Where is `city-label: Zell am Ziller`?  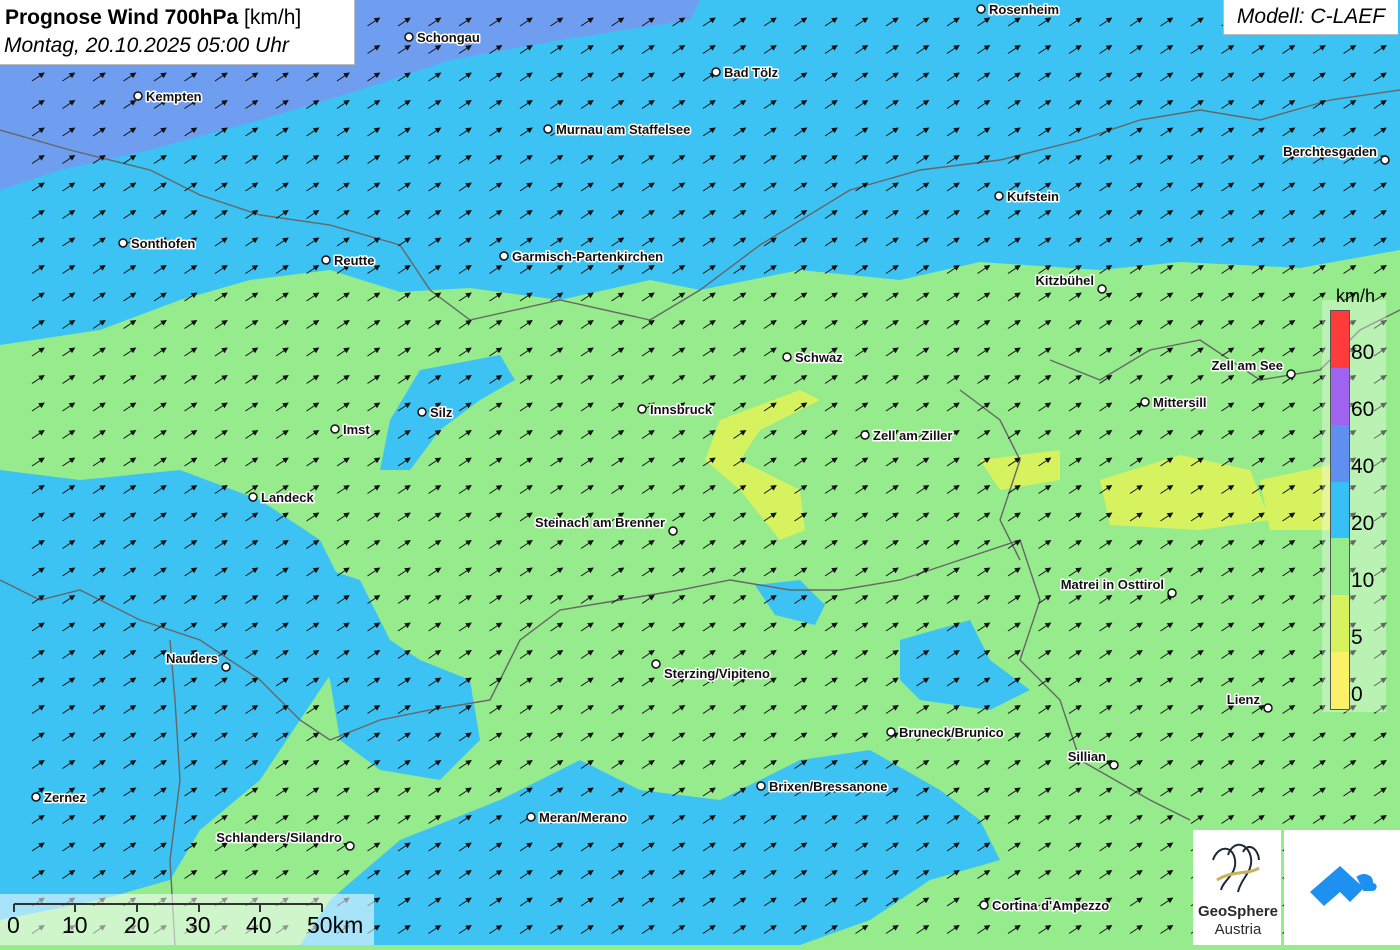 city-label: Zell am Ziller is located at coordinates (912, 435).